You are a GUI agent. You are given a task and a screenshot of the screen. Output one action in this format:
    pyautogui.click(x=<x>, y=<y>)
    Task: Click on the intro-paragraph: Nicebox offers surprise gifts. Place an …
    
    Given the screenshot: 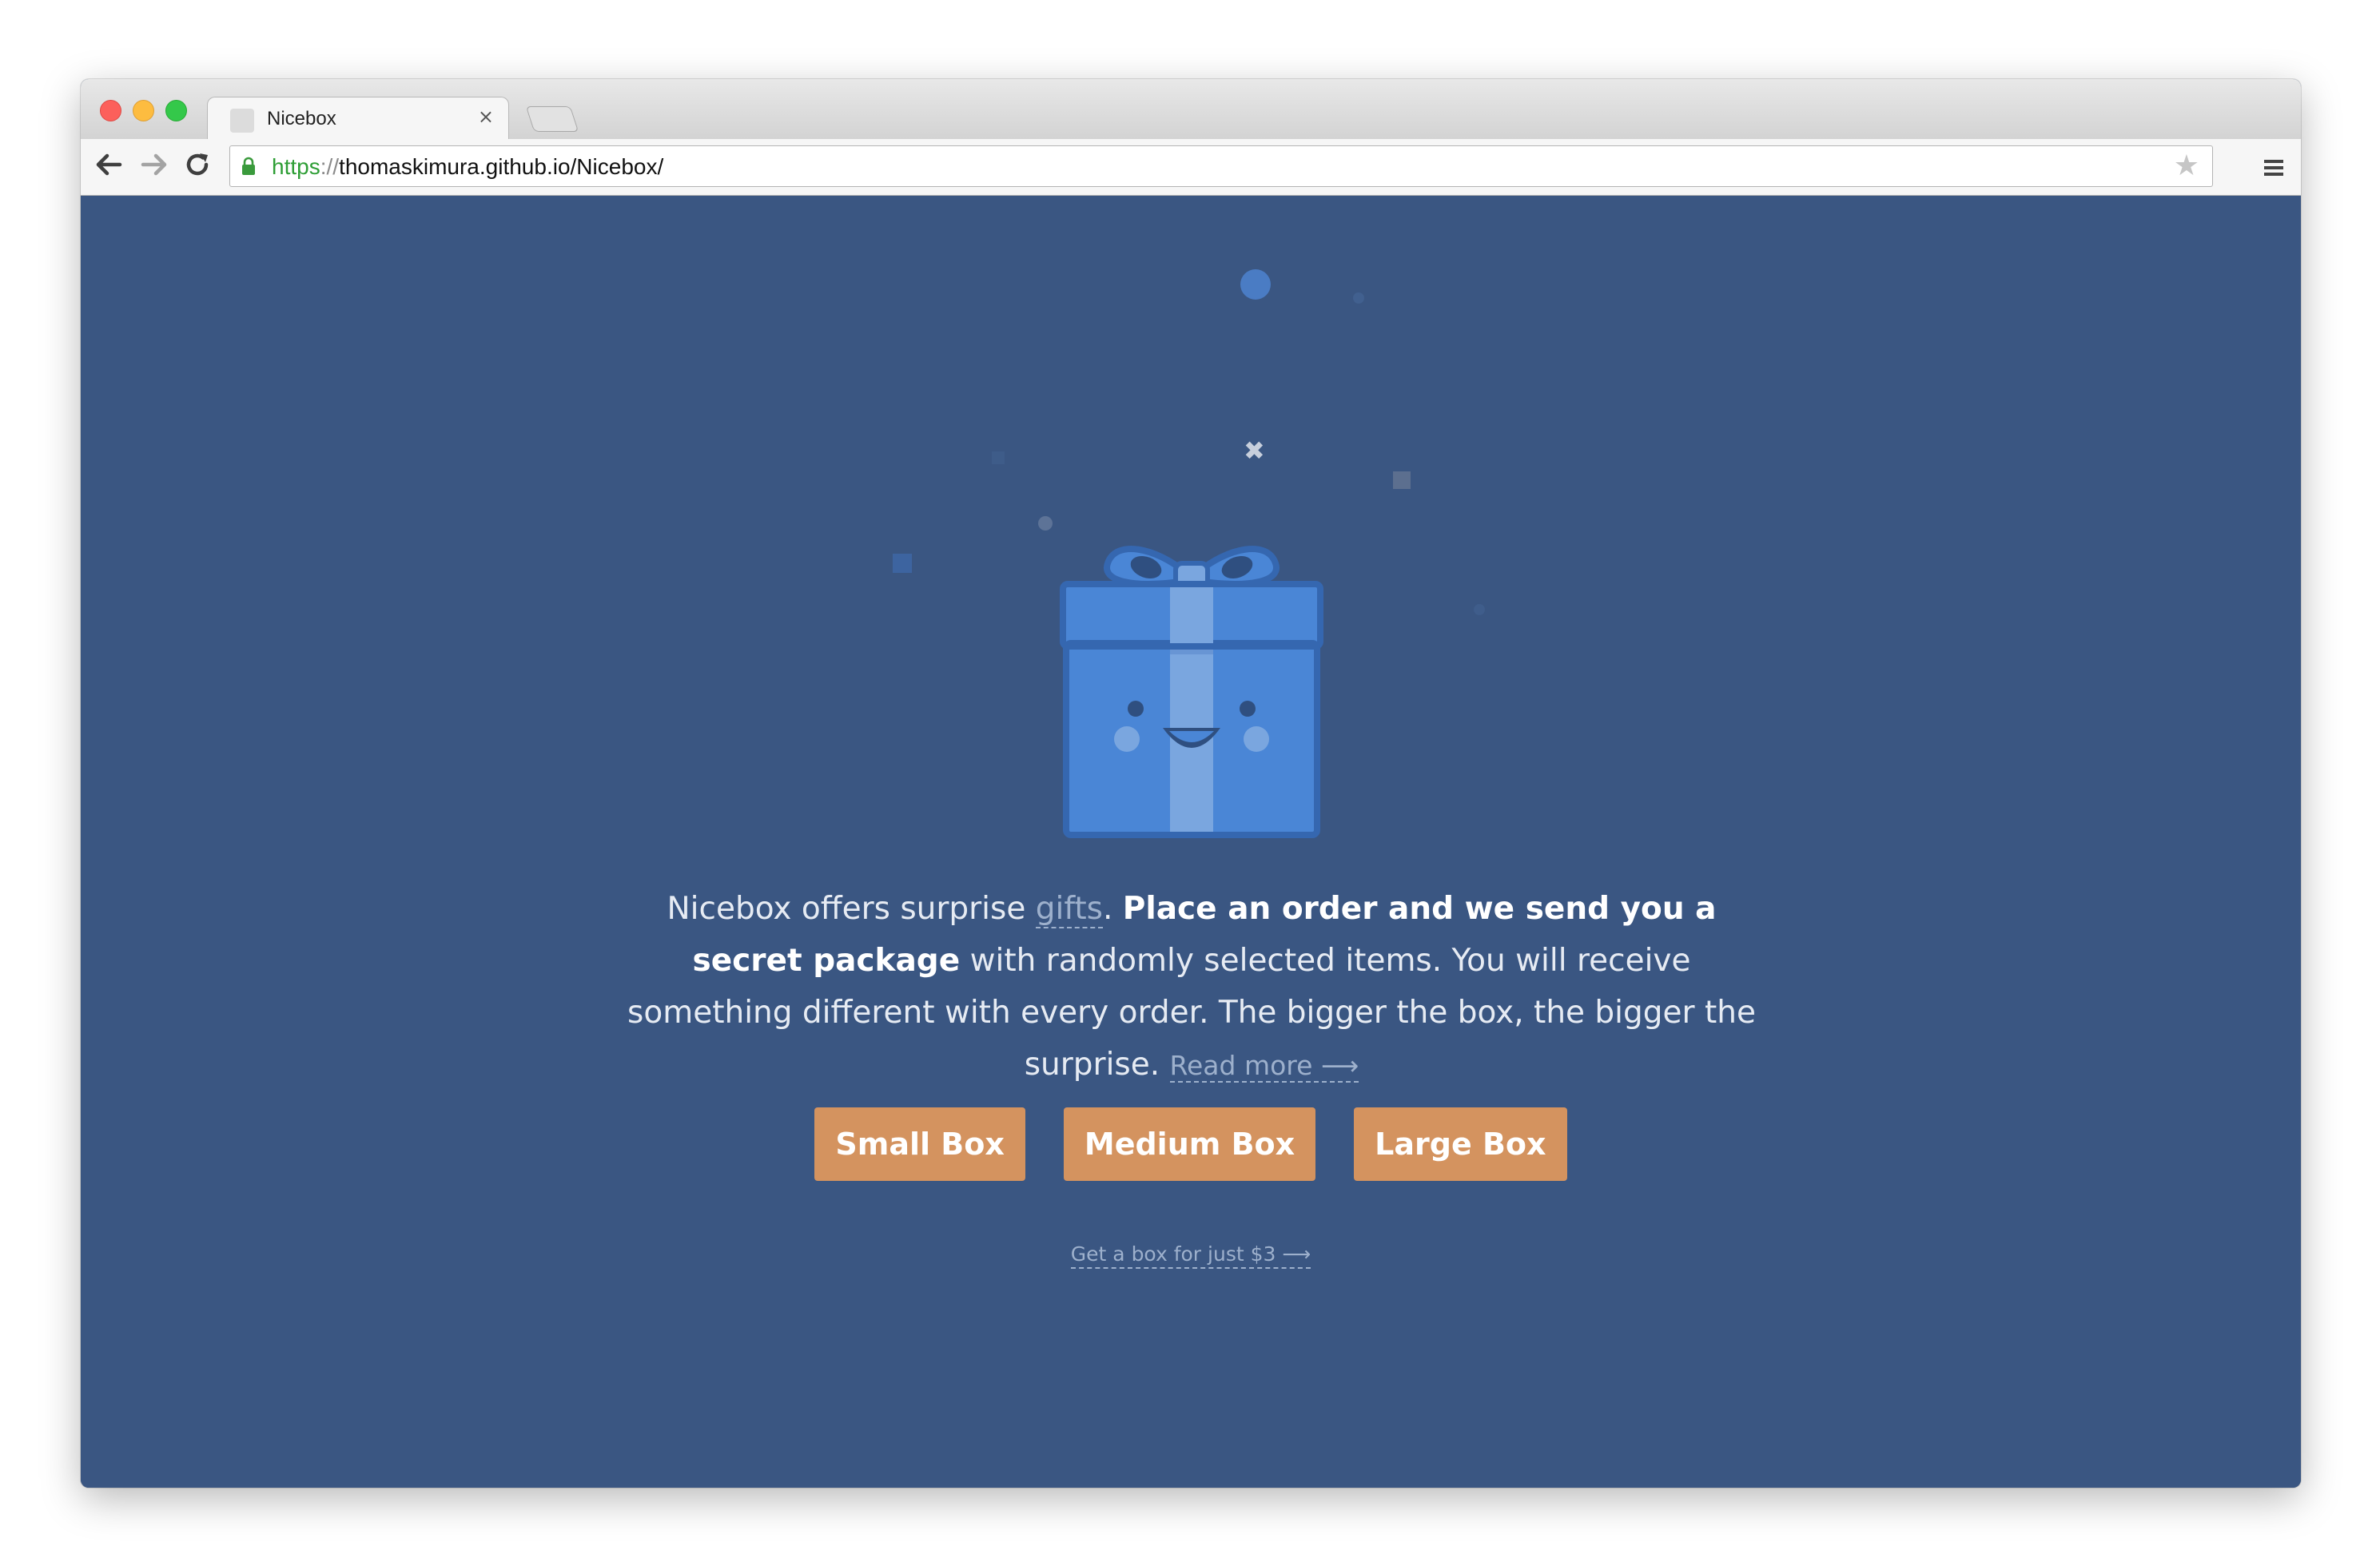 What is the action you would take?
    pyautogui.click(x=1192, y=987)
    